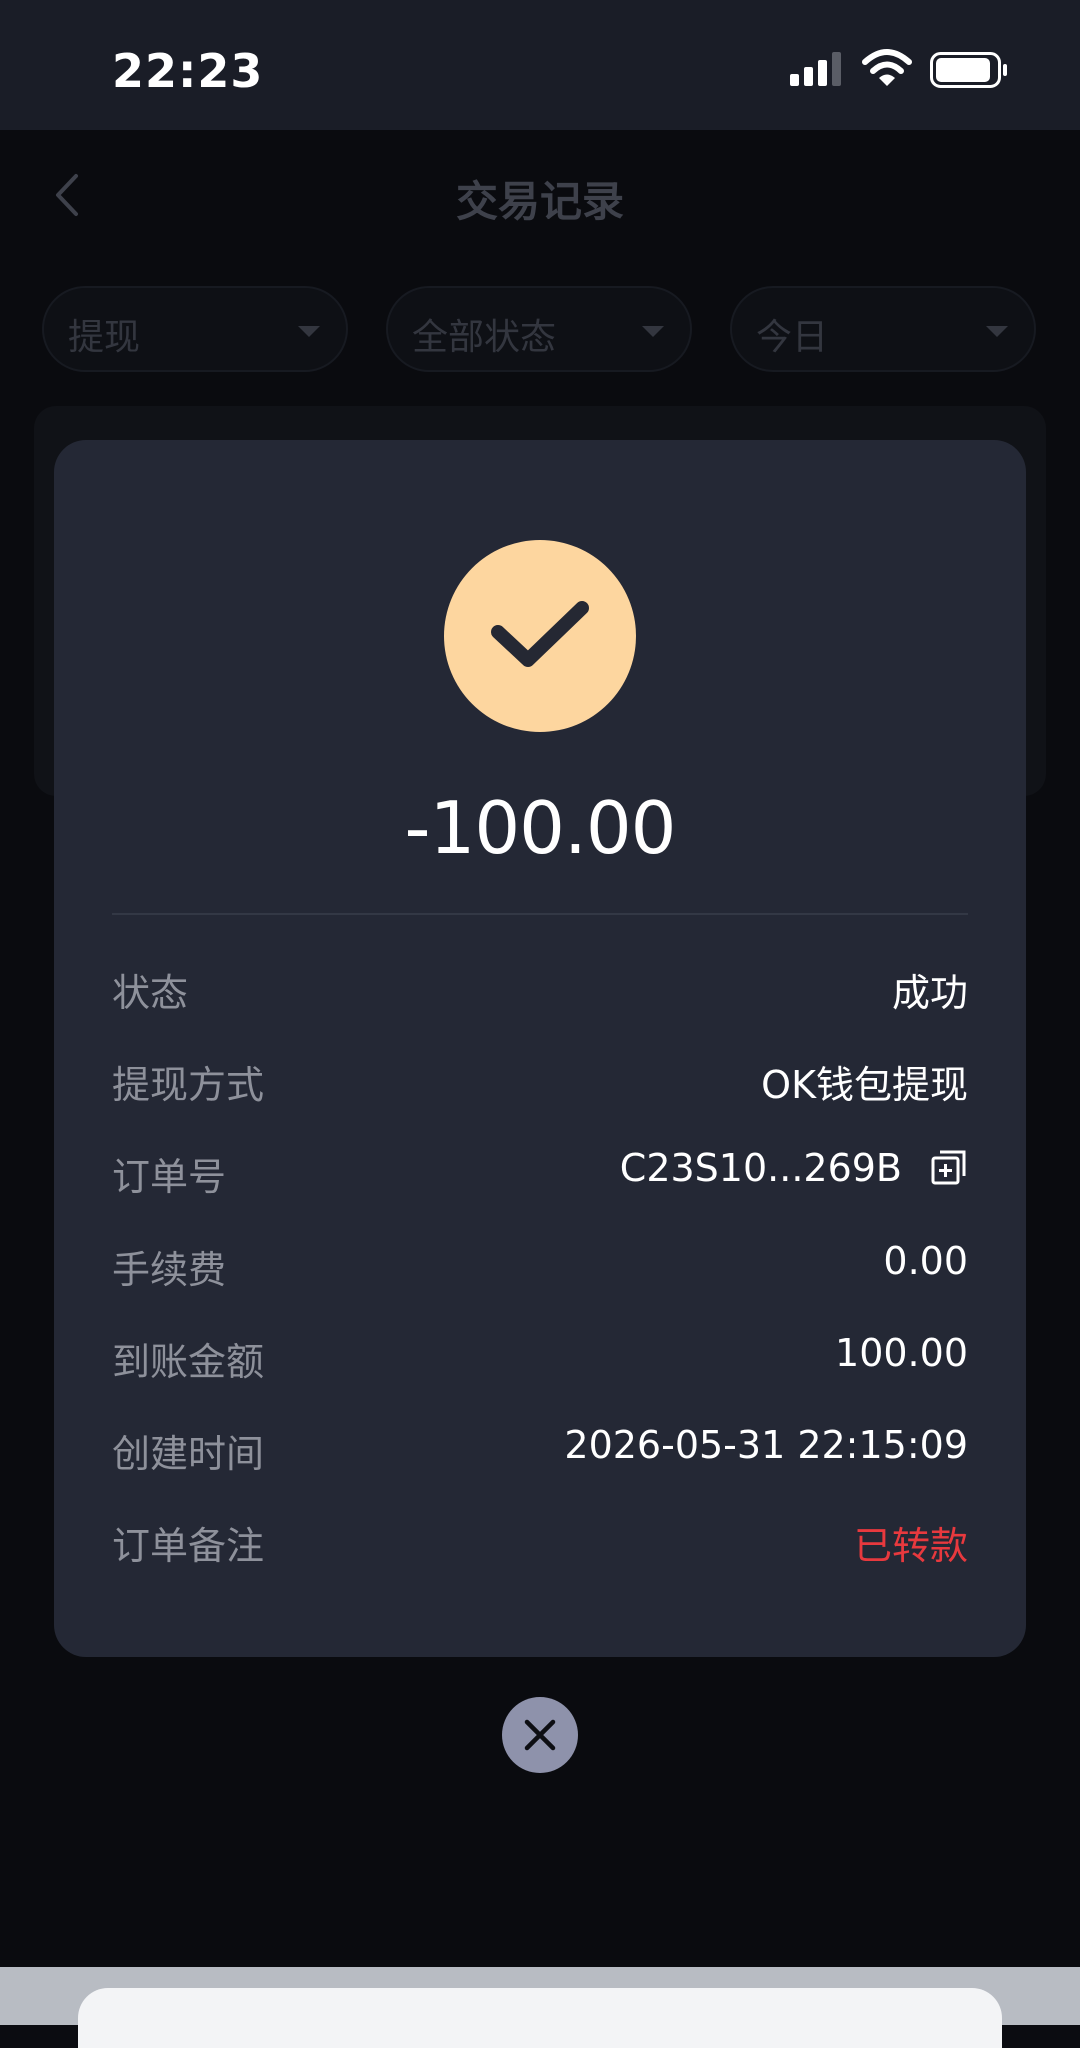 This screenshot has width=1080, height=2048. Describe the element at coordinates (540, 914) in the screenshot. I see `divider` at that location.